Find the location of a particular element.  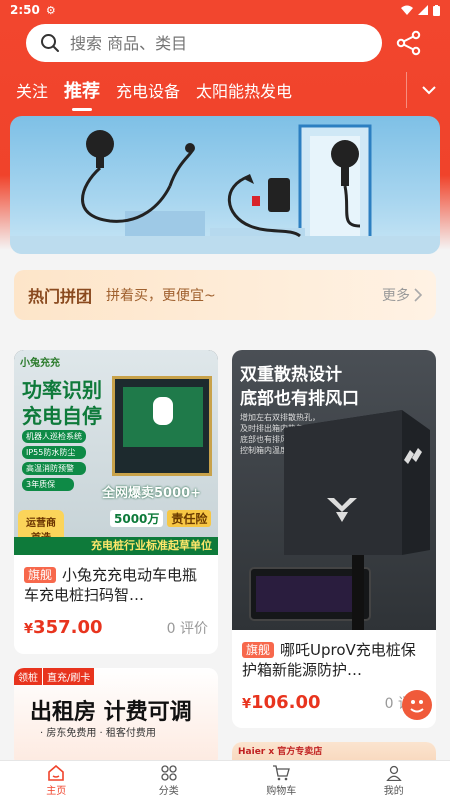

feature-item: 3年质保 is located at coordinates (48, 484).